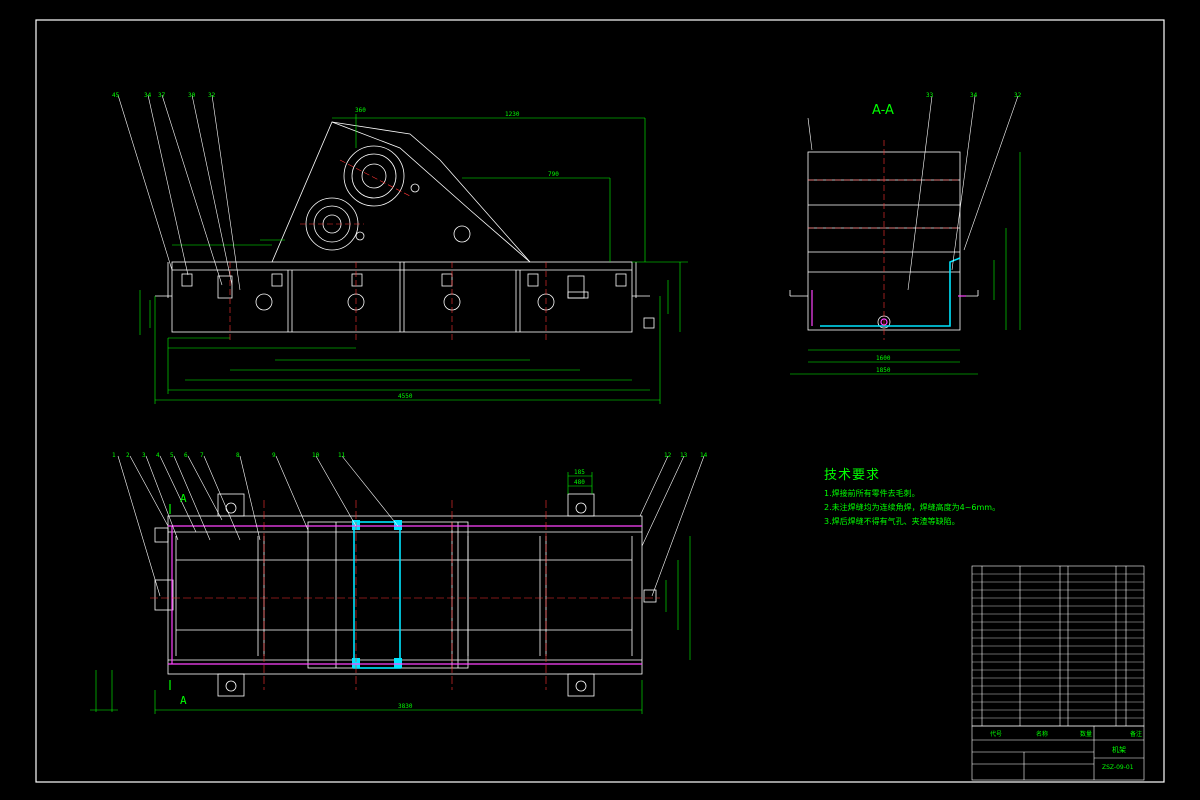 The image size is (1200, 800). I want to click on dim-bottom-length: 3830, so click(405, 706).